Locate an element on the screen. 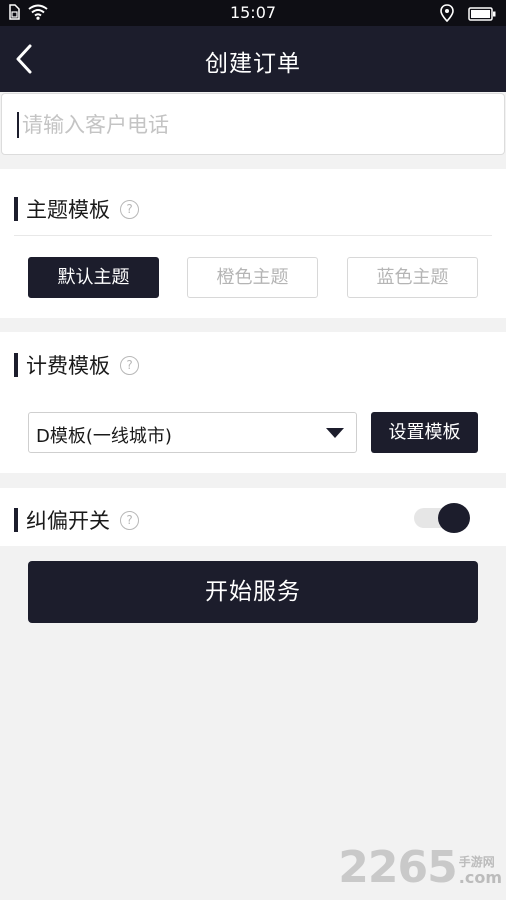 The image size is (506, 900). watermark-number: 2265 is located at coordinates (397, 867).